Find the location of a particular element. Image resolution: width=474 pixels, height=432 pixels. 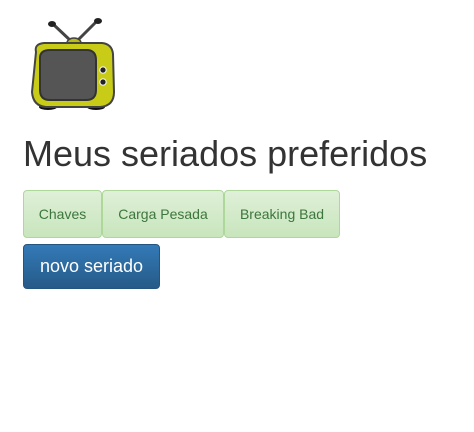

tv-icon is located at coordinates (73, 65).